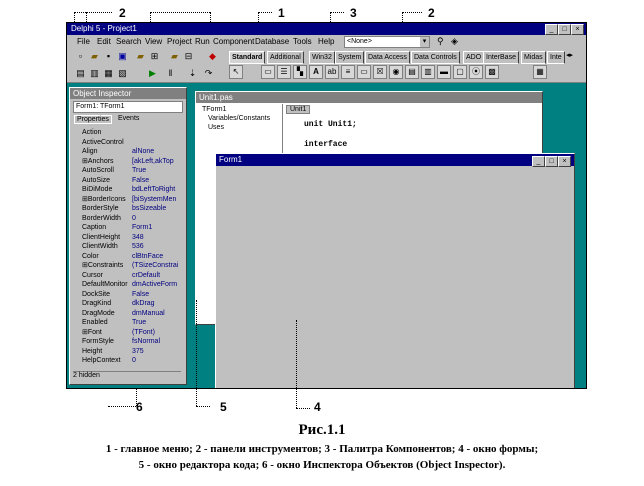 This screenshot has width=644, height=486. Describe the element at coordinates (126, 208) in the screenshot. I see `property-row: BorderStyle bsSizeable` at that location.